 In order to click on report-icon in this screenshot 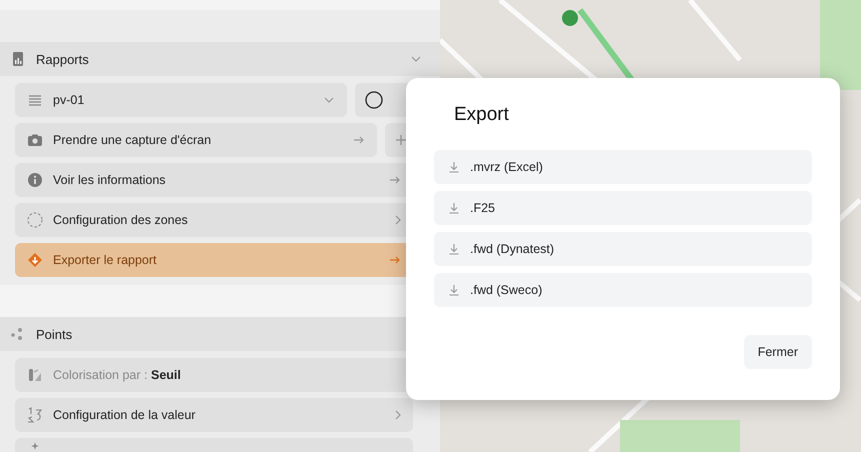, I will do `click(18, 59)`.